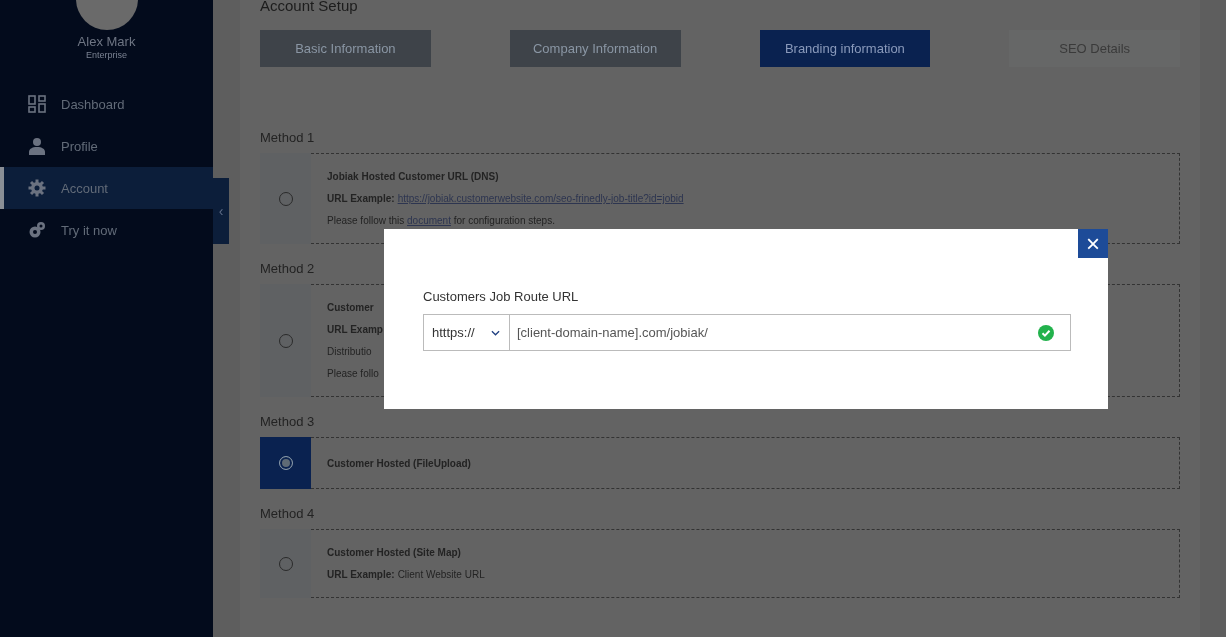  Describe the element at coordinates (309, 7) in the screenshot. I see `page-title: Account Setup` at that location.